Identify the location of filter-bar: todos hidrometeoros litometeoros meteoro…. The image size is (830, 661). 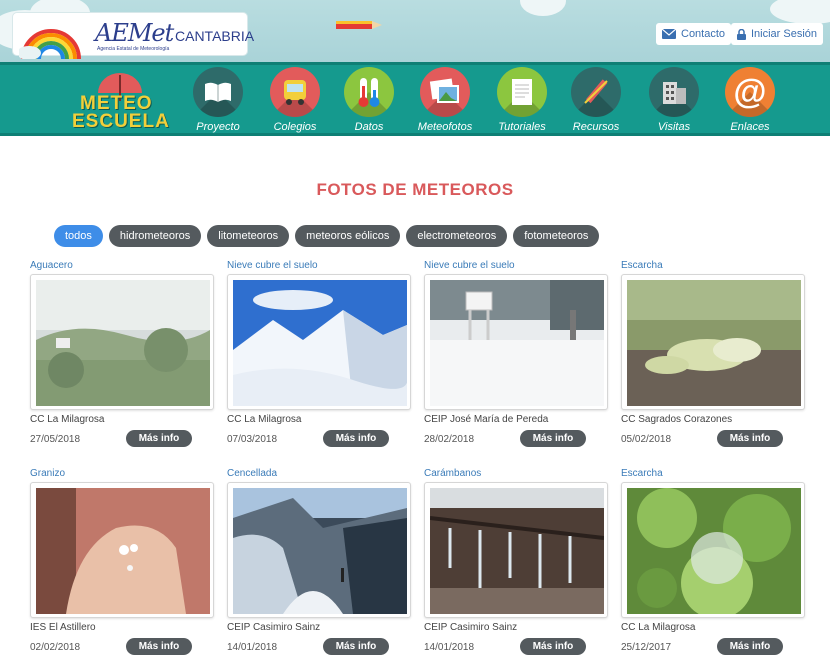
(327, 236).